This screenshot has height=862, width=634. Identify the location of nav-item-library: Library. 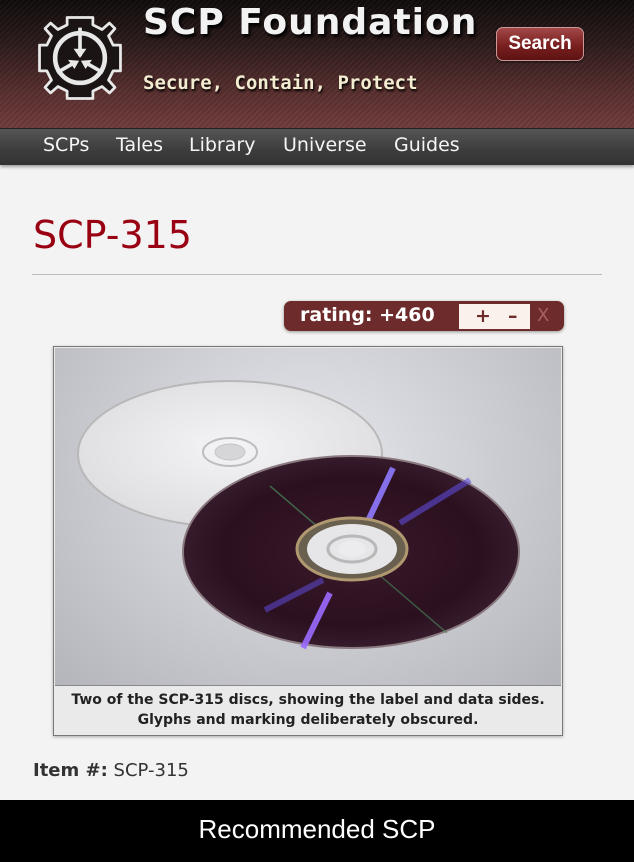
(222, 145).